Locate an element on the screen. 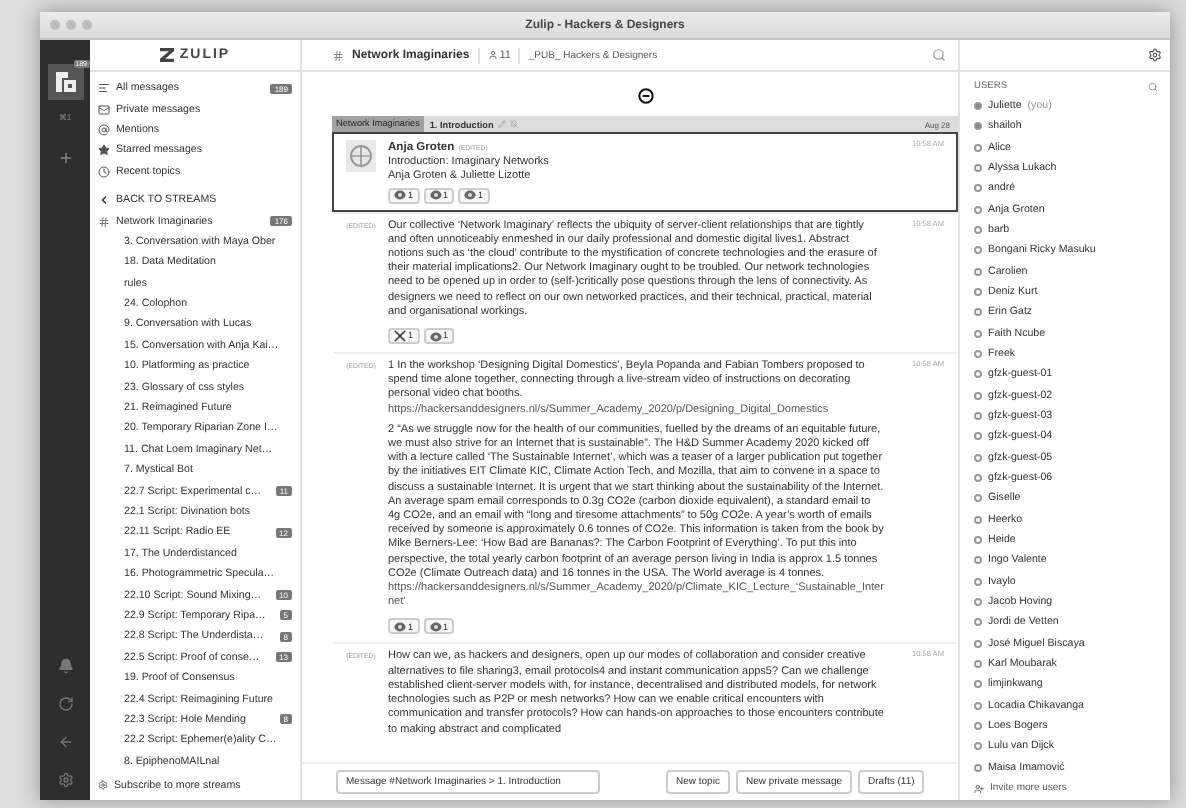  avatar is located at coordinates (361, 156).